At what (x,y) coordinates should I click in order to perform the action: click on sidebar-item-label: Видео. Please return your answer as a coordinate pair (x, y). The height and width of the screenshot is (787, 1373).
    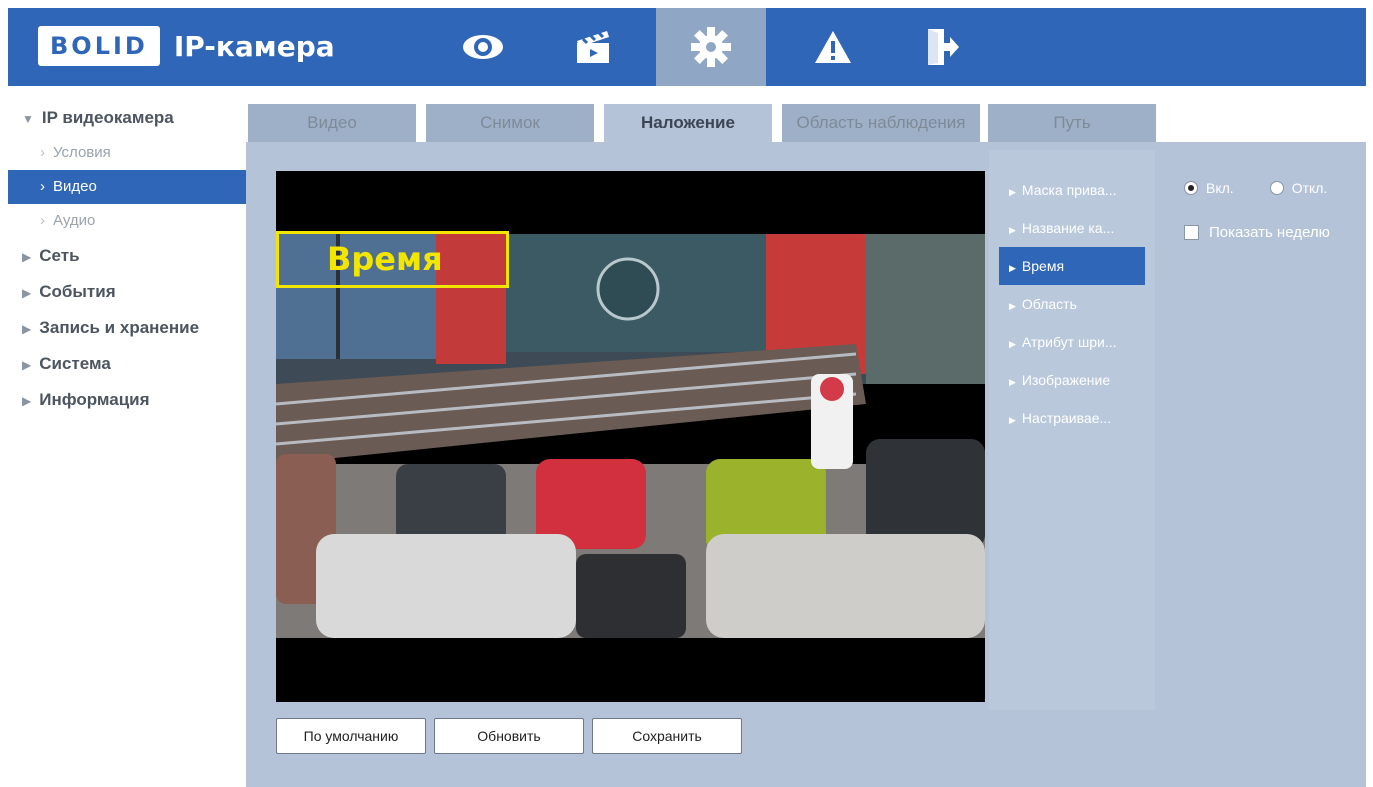
    Looking at the image, I should click on (75, 186).